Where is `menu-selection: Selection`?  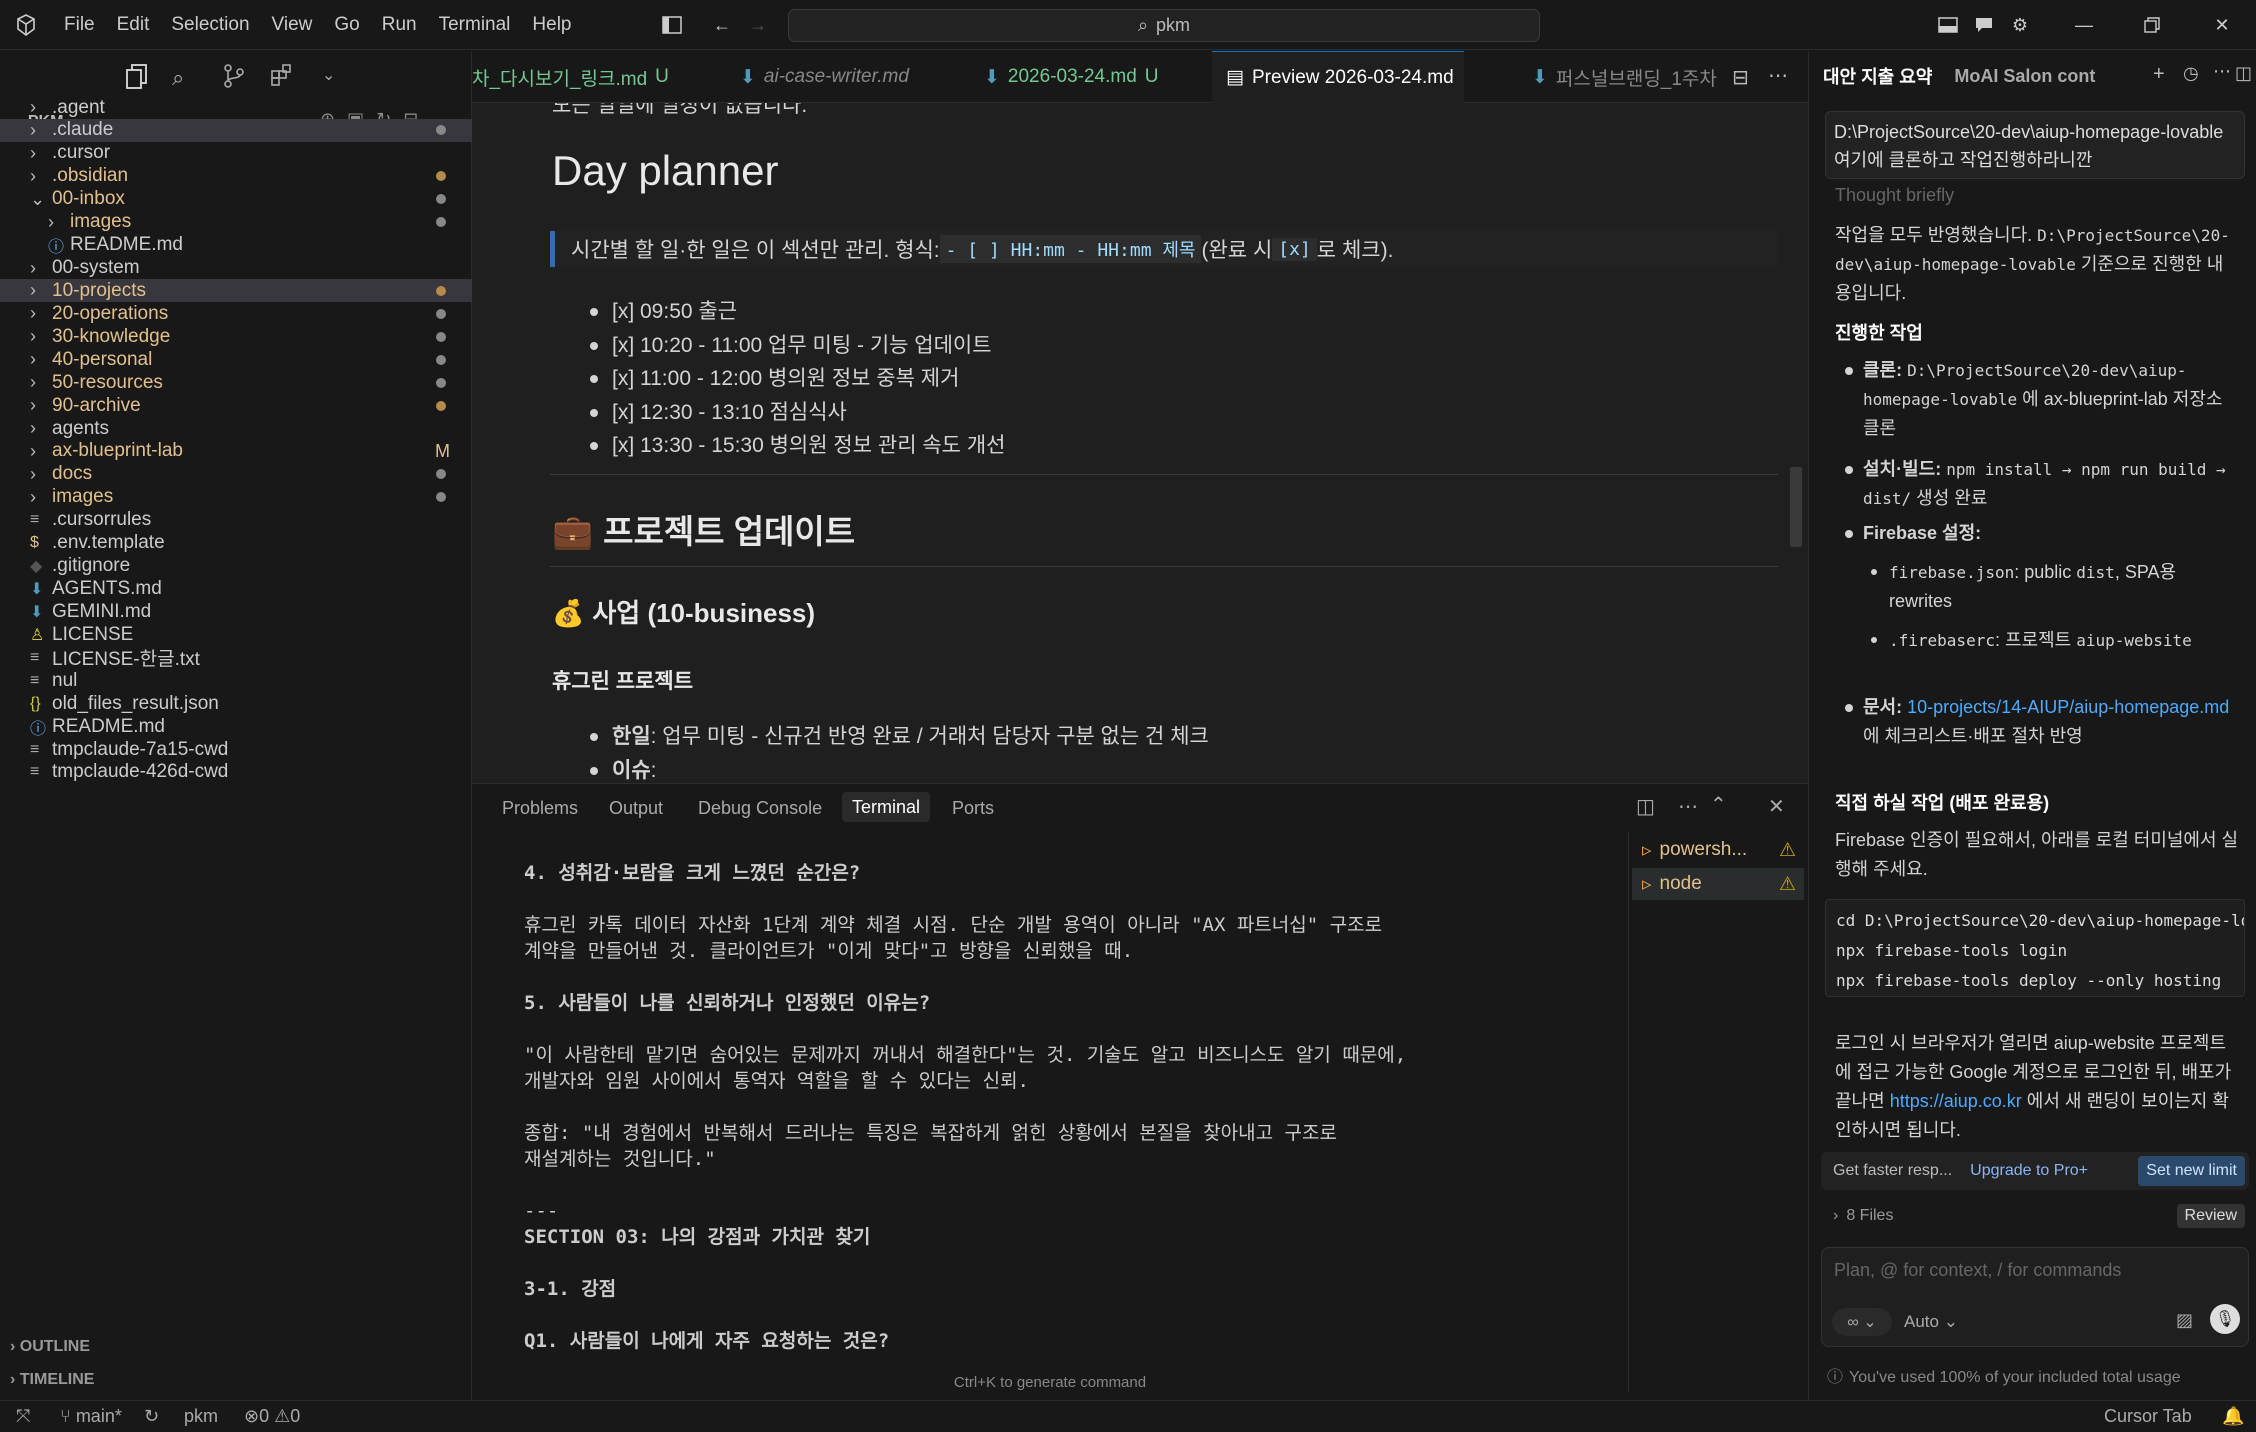 menu-selection: Selection is located at coordinates (210, 25).